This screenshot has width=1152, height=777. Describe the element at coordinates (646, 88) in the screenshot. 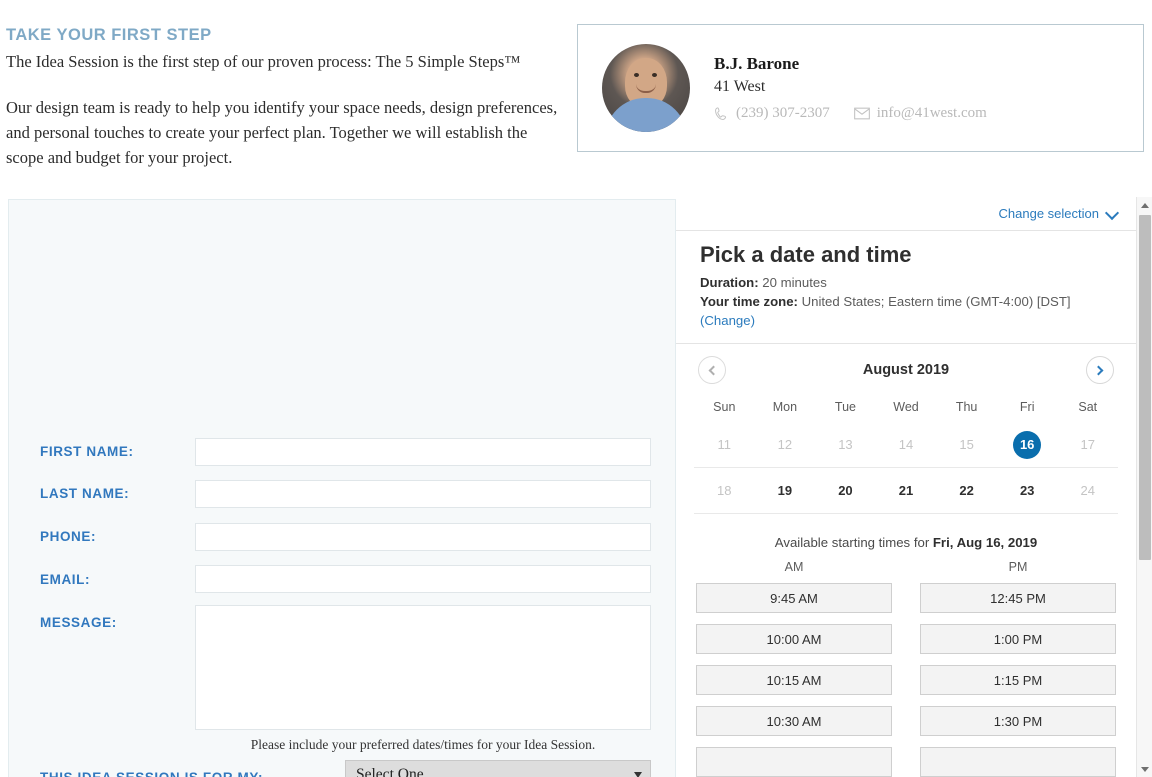

I see `avatar` at that location.